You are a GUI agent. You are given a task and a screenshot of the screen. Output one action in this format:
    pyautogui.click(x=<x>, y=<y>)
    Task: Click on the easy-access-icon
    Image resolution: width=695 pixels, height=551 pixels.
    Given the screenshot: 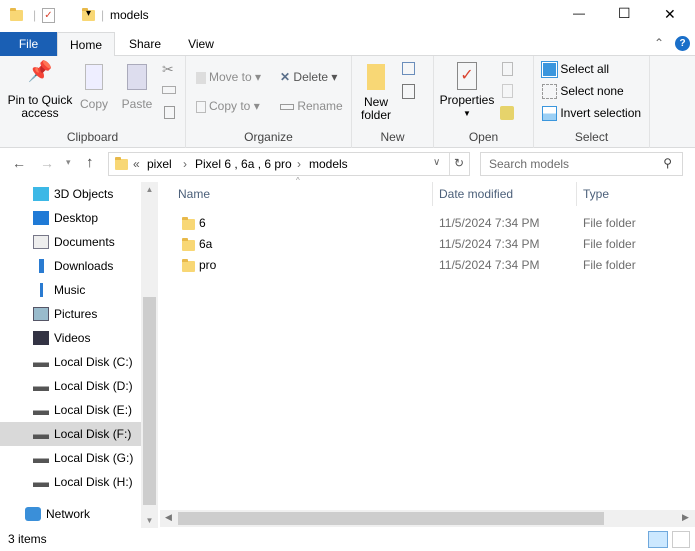 What is the action you would take?
    pyautogui.click(x=408, y=91)
    